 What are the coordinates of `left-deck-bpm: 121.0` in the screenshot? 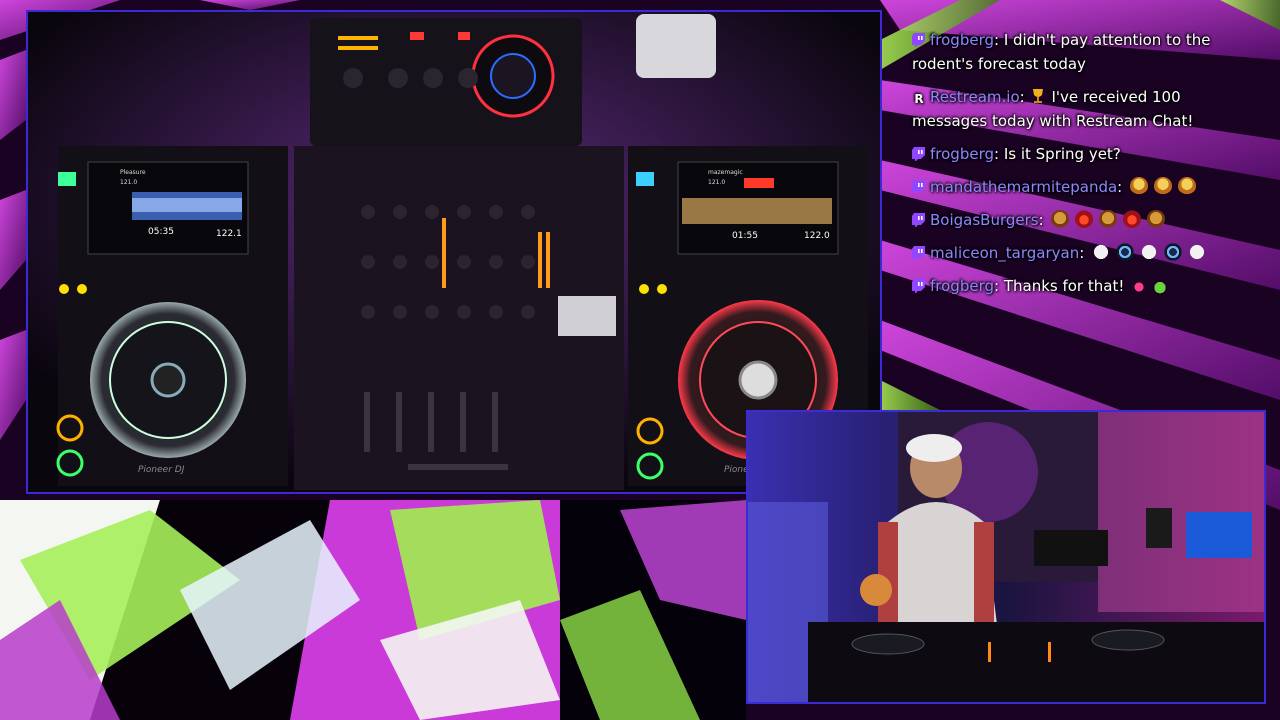 It's located at (128, 182).